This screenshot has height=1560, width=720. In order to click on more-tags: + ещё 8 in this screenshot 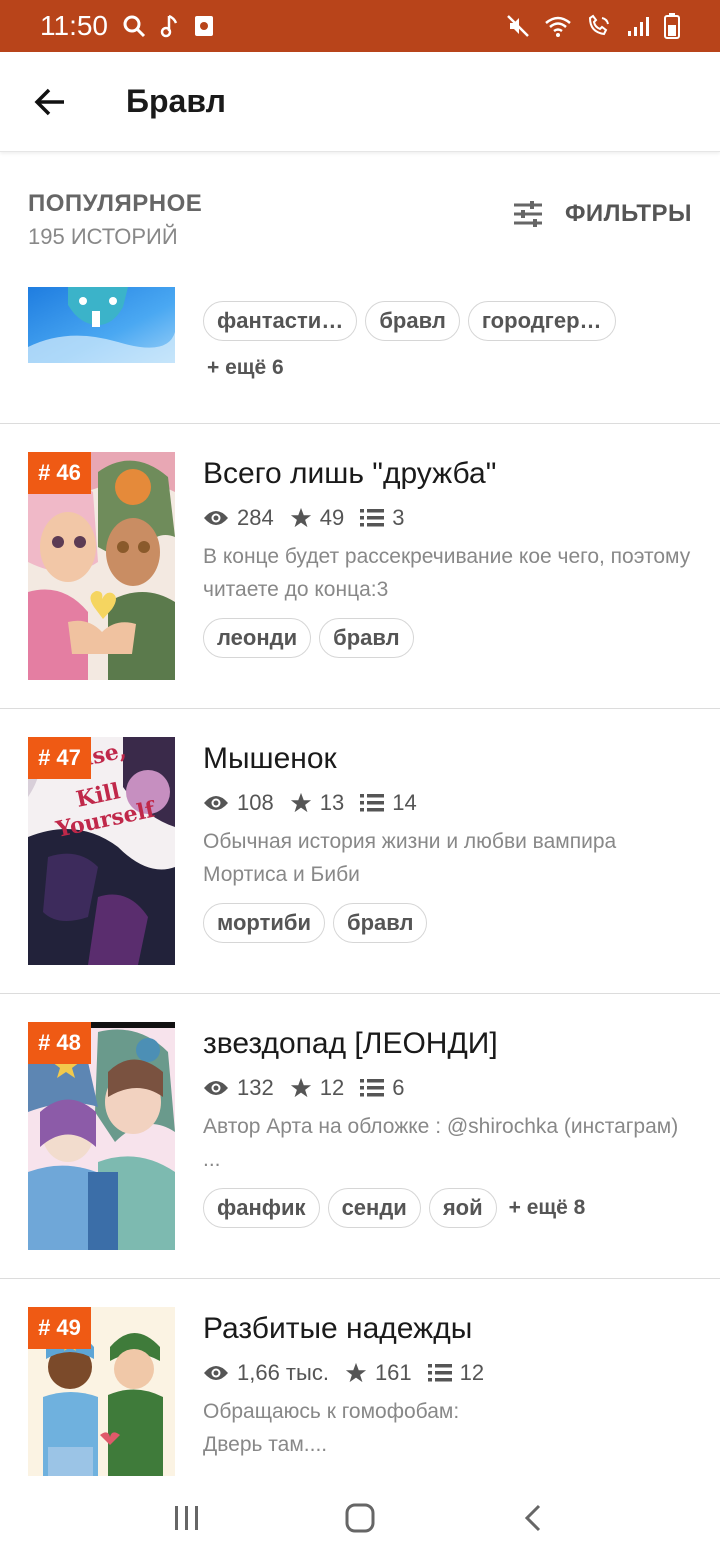, I will do `click(547, 1208)`.